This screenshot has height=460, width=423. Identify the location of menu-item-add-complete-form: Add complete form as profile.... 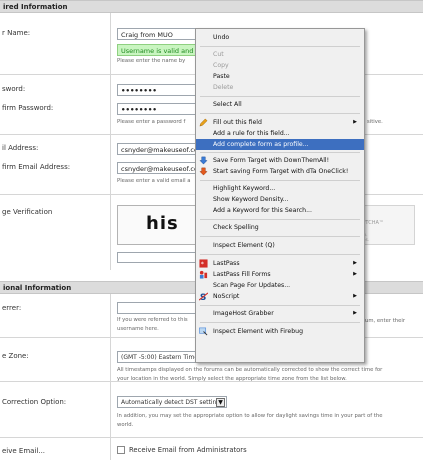
(280, 144).